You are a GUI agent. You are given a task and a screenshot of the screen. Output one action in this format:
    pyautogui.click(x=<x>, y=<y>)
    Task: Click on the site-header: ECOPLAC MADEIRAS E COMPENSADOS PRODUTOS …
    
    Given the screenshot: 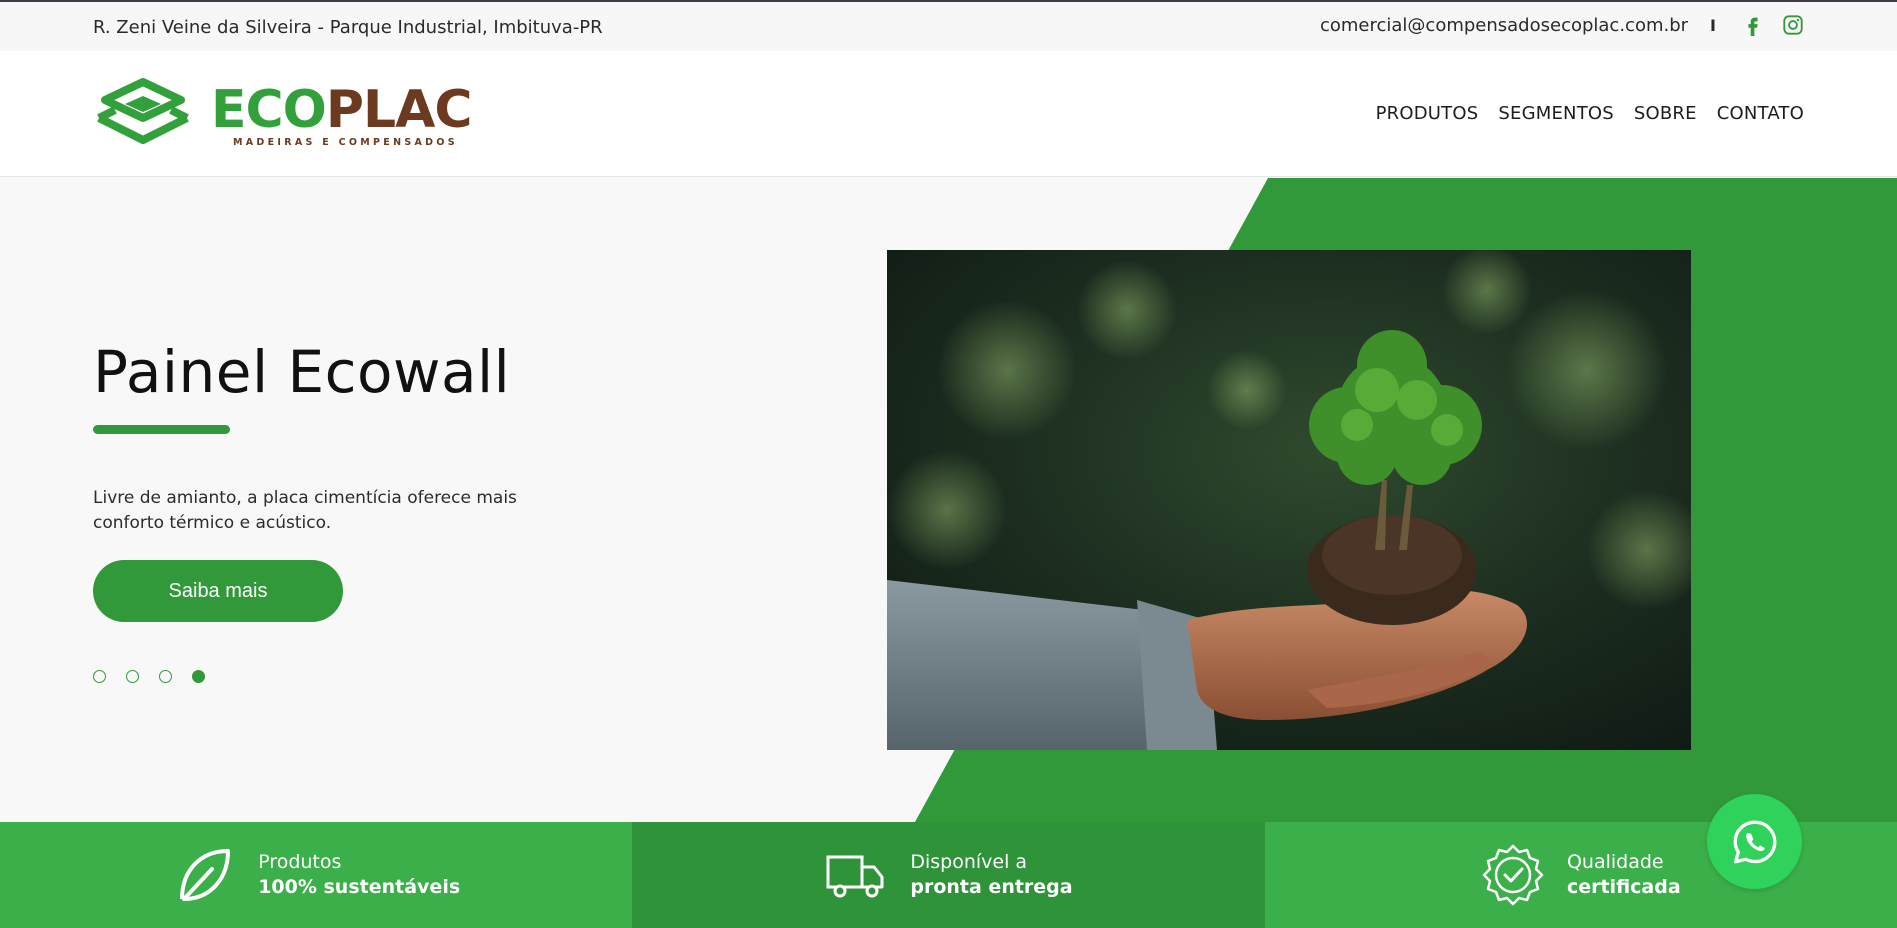 What is the action you would take?
    pyautogui.click(x=948, y=114)
    